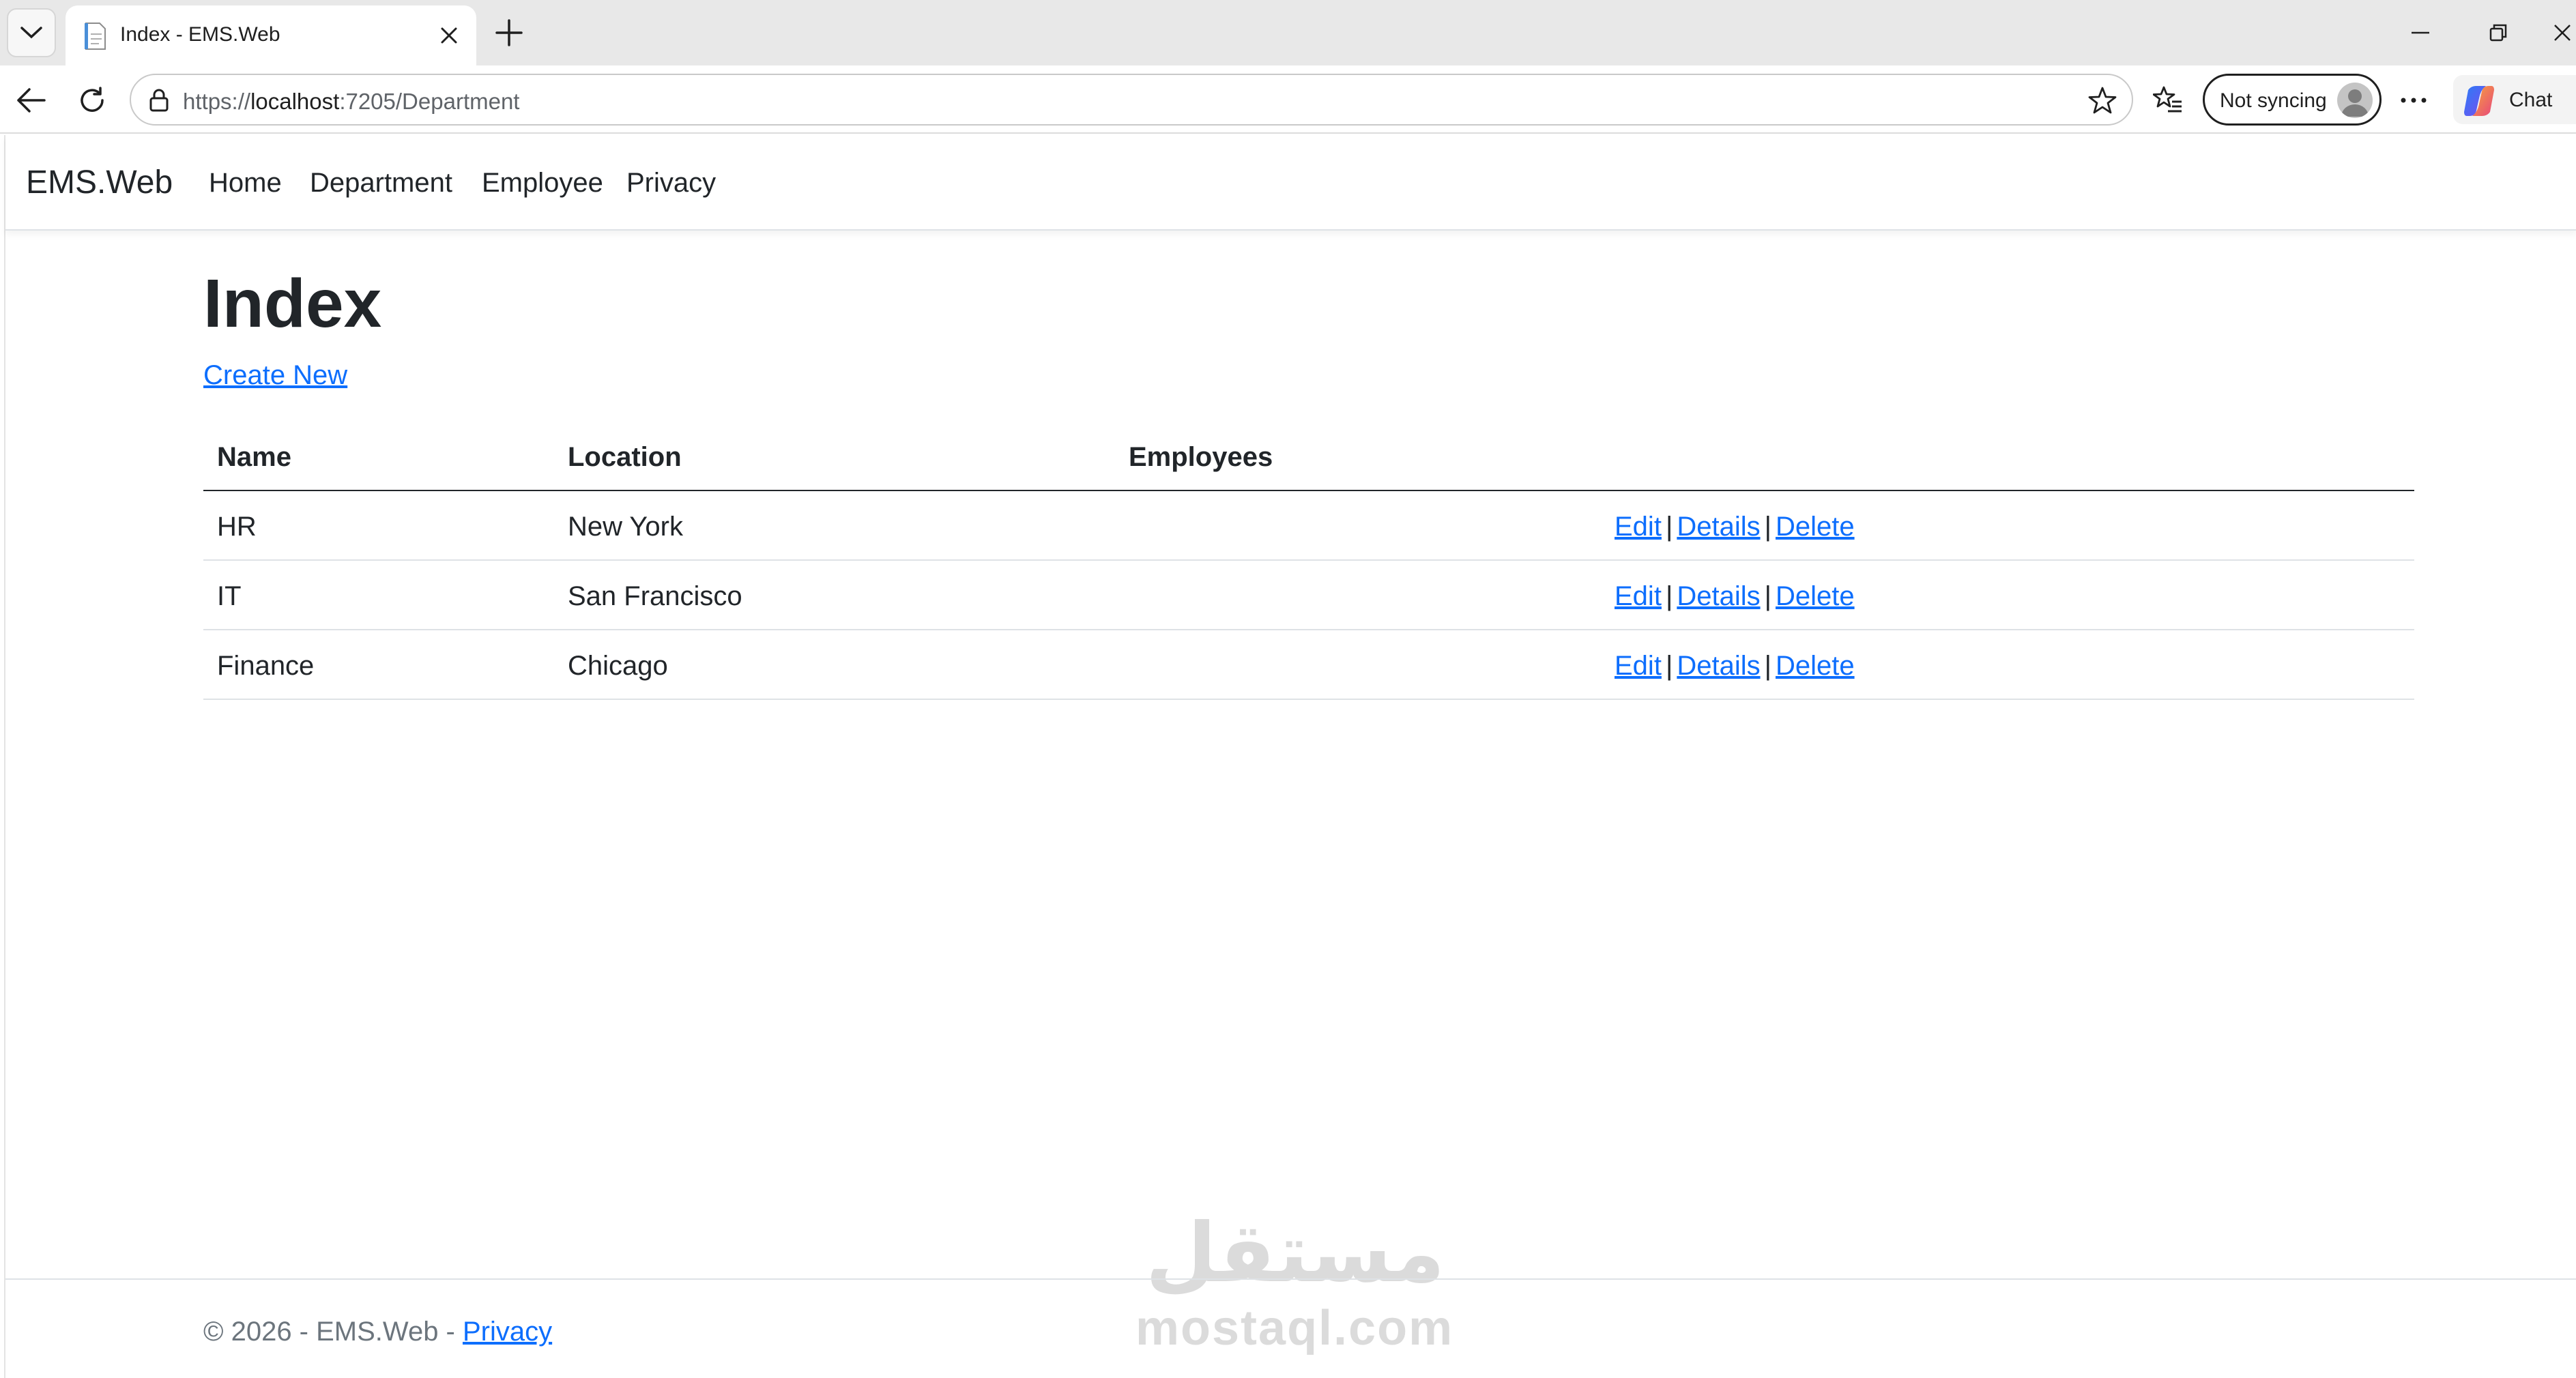 The image size is (2576, 1378). I want to click on favorite-star-button, so click(2102, 100).